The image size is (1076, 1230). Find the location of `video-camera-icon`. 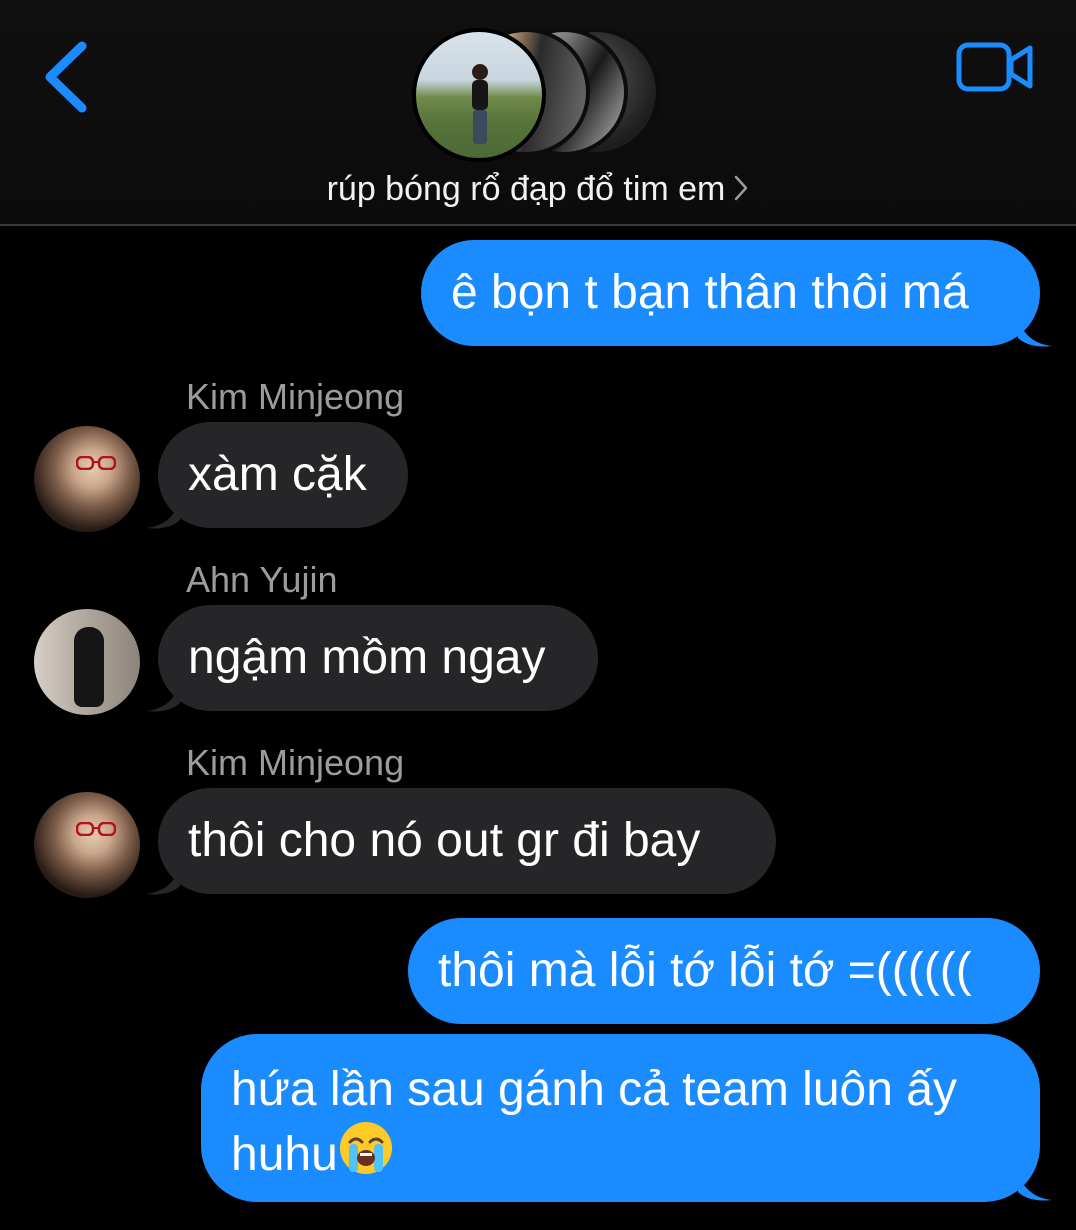

video-camera-icon is located at coordinates (994, 67).